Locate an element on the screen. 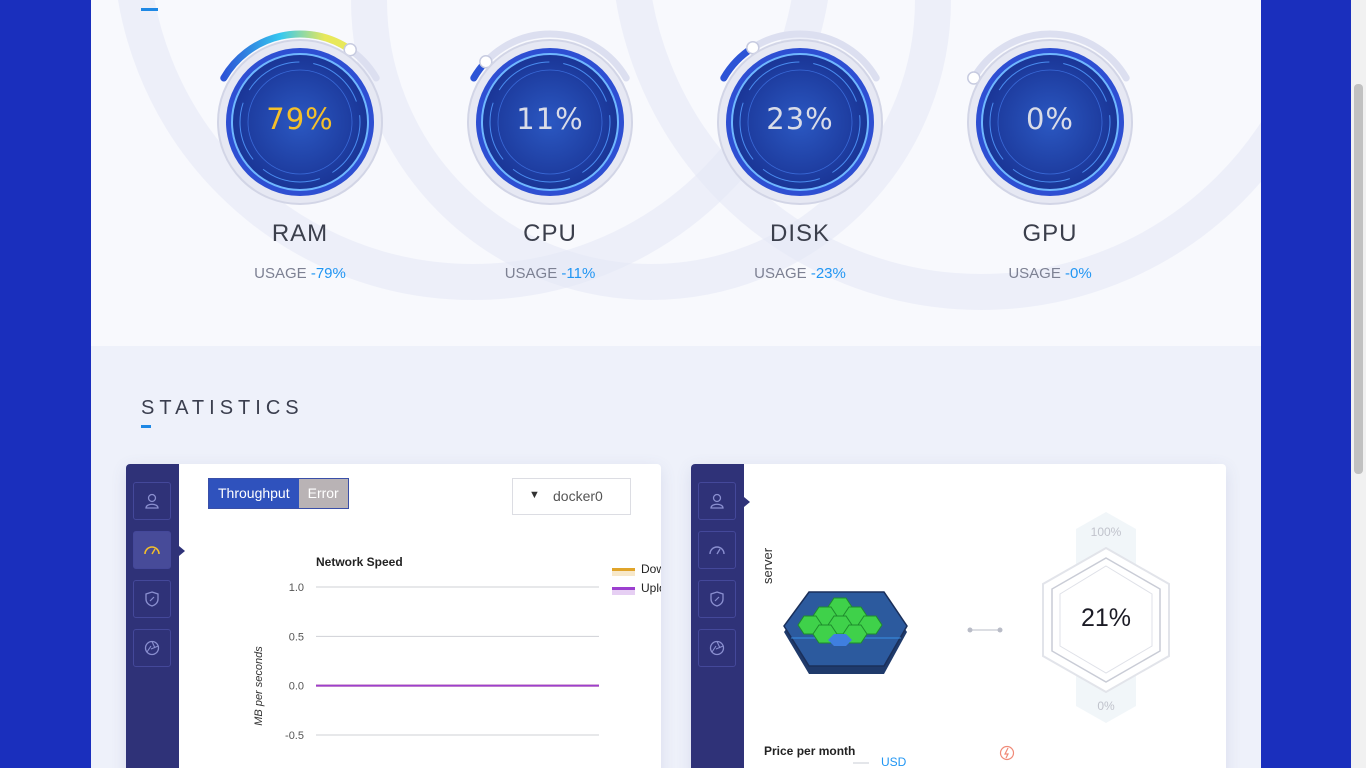 The image size is (1366, 768). gauge-cpu-value: 11% is located at coordinates (550, 119).